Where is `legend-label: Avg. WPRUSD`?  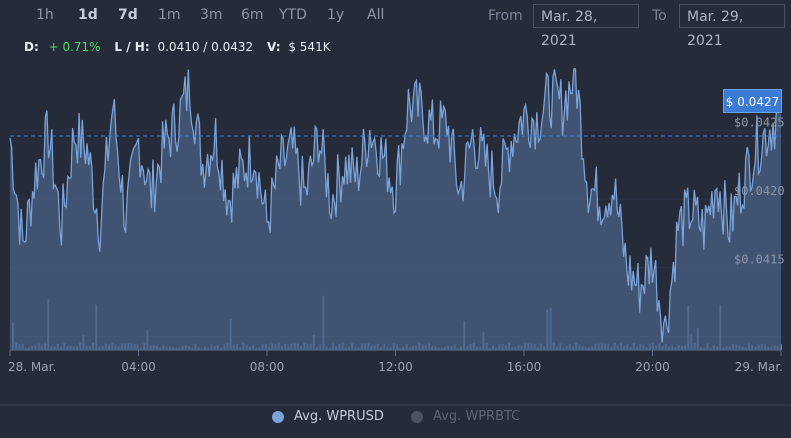
legend-label: Avg. WPRUSD is located at coordinates (339, 416).